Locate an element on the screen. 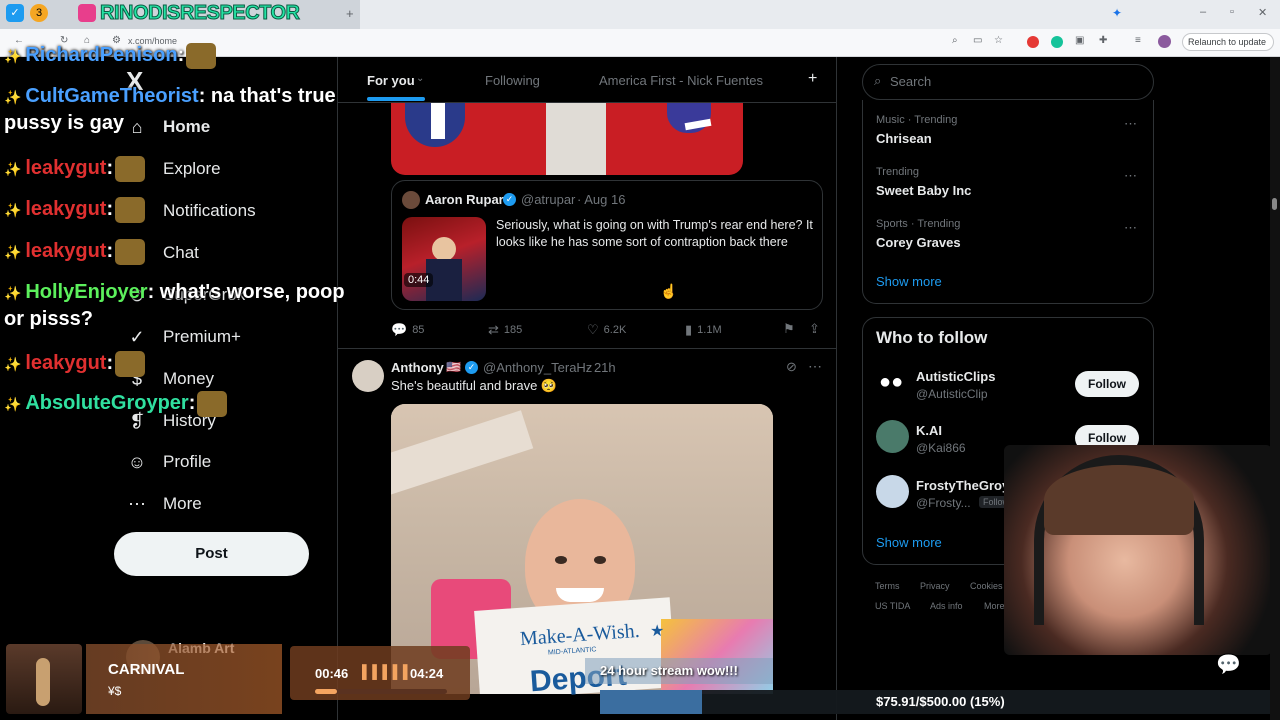  person-icon: ☺ is located at coordinates (137, 461).